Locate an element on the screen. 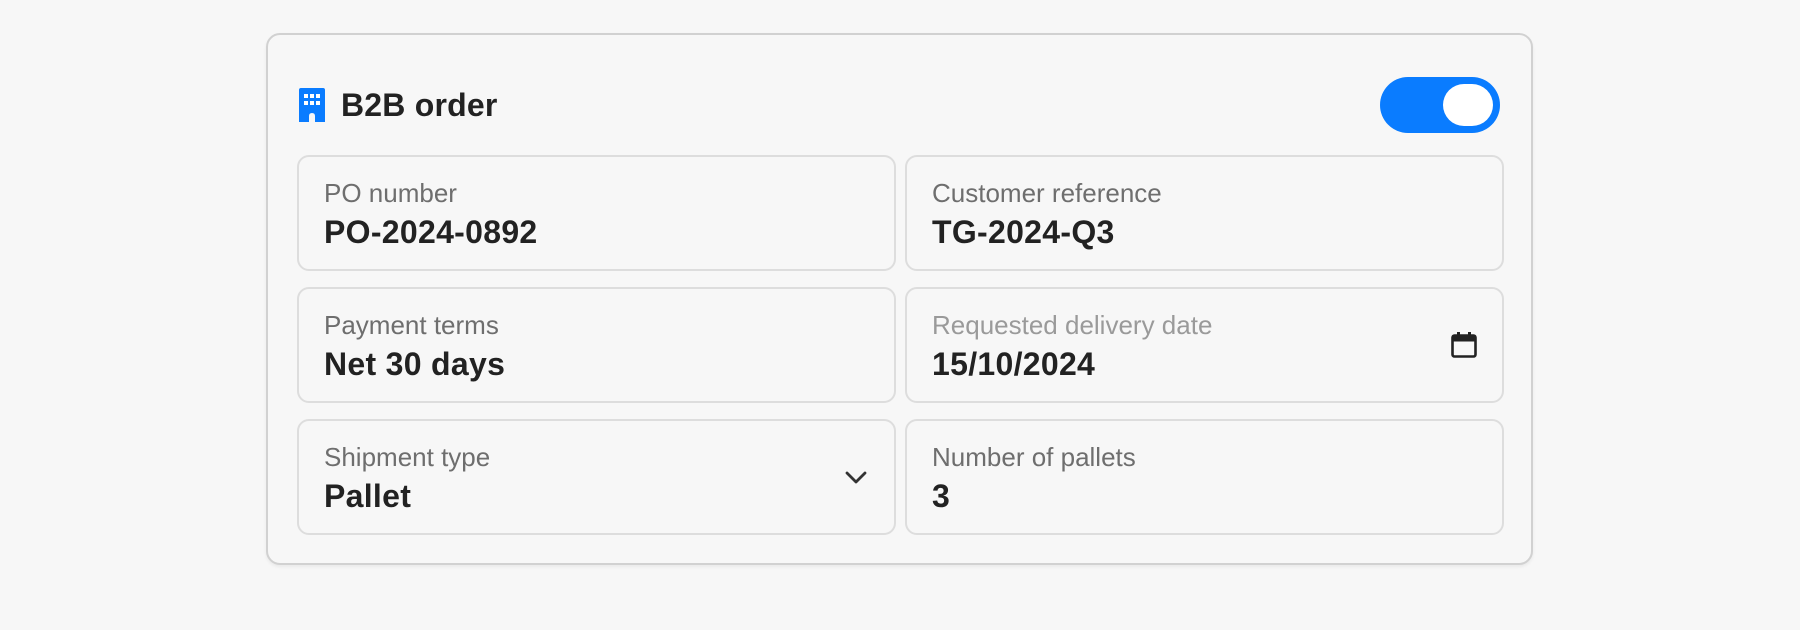  chevron-down-icon is located at coordinates (856, 477).